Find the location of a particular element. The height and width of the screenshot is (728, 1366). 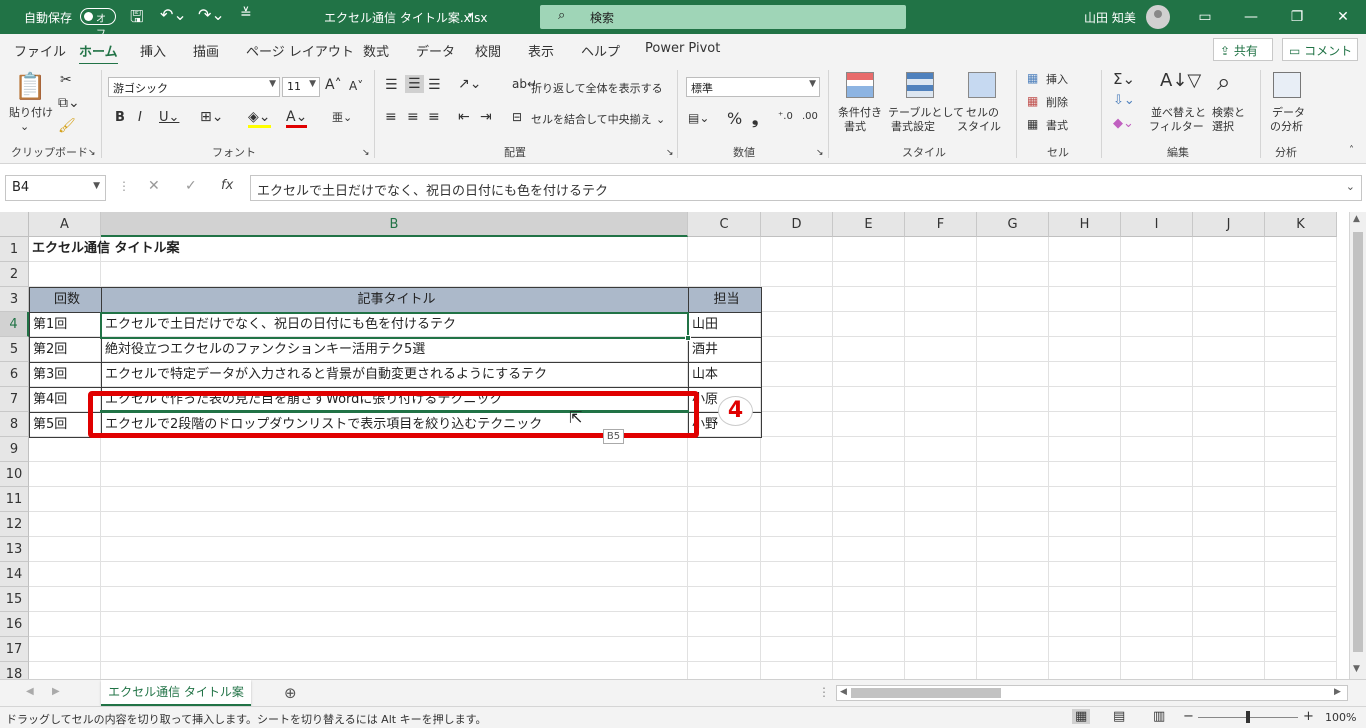

row-header-17: 17 is located at coordinates (14, 649).